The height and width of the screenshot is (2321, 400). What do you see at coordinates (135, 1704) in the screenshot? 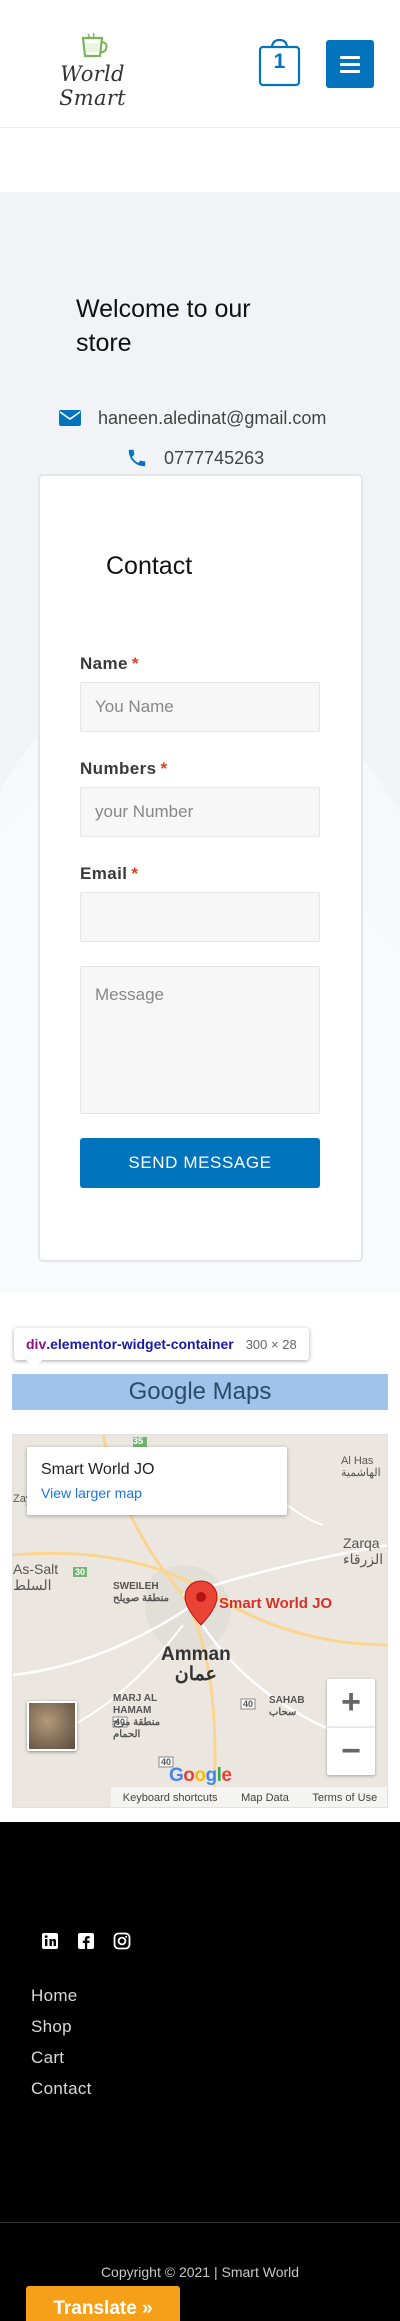
I see `map-label-marj-en: MARJ AL HAMAM` at bounding box center [135, 1704].